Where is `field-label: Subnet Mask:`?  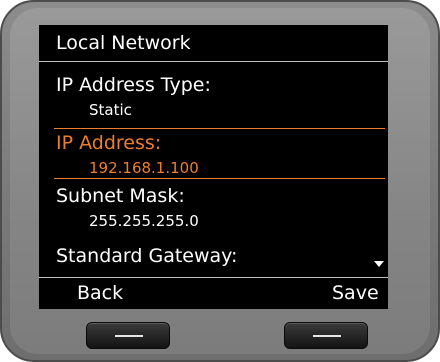 field-label: Subnet Mask: is located at coordinates (120, 196).